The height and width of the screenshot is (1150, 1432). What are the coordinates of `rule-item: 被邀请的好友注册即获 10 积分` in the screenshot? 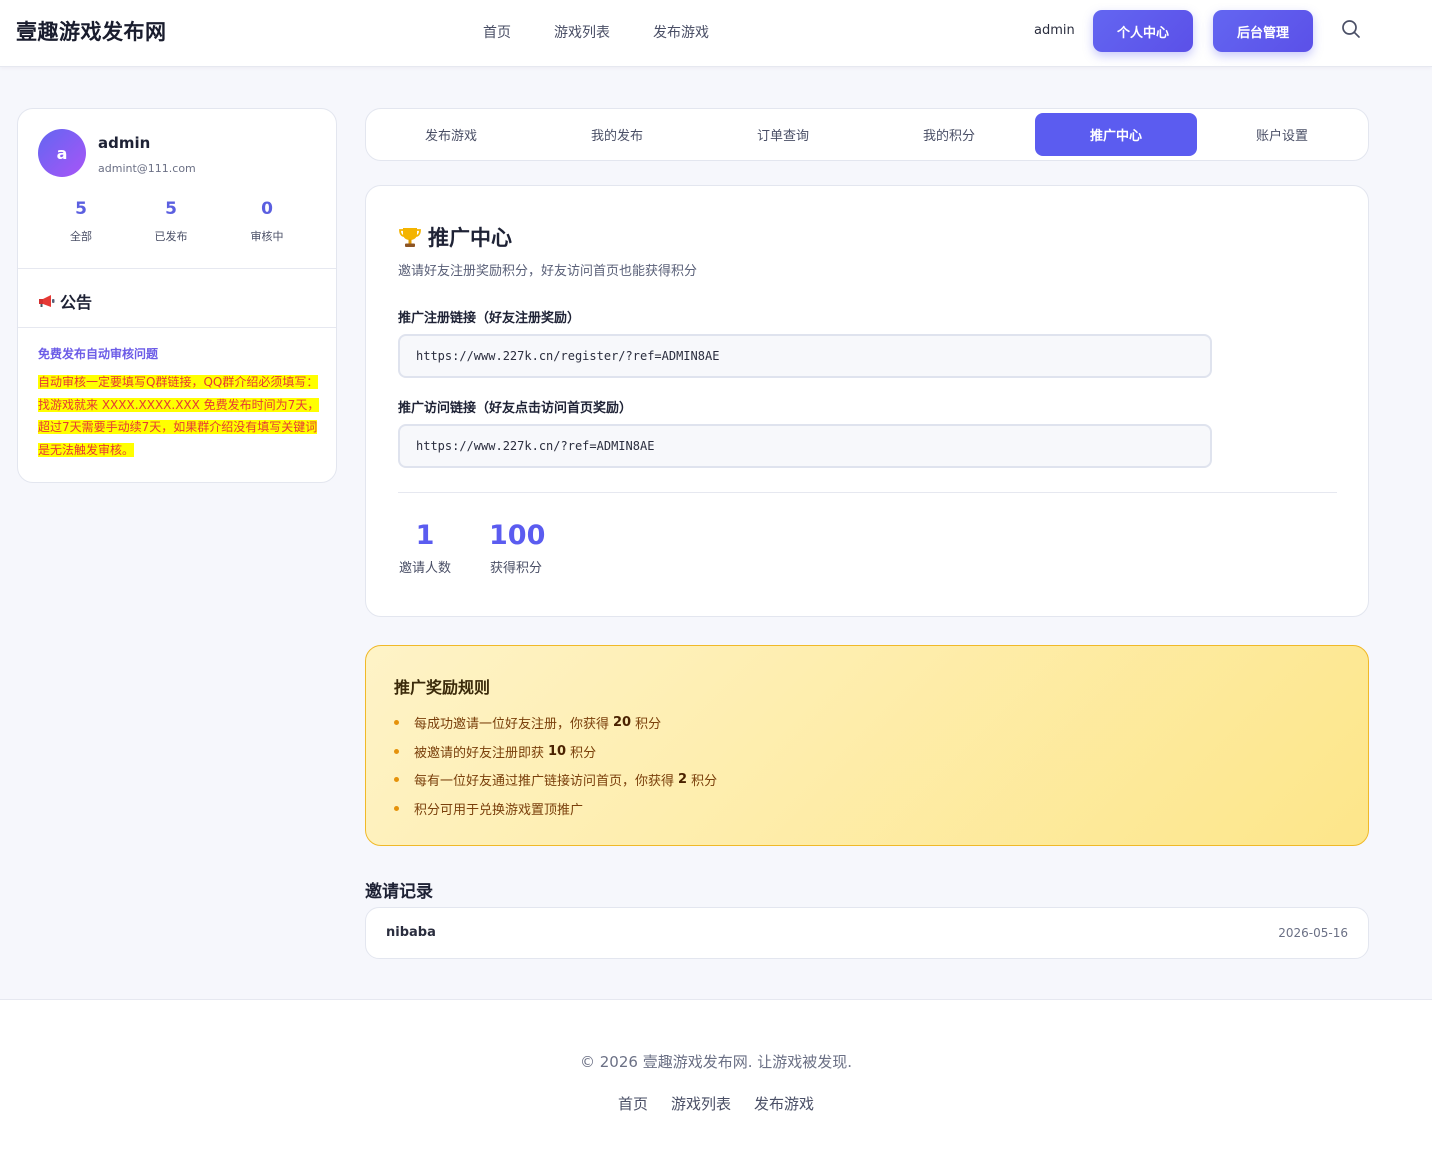 It's located at (555, 751).